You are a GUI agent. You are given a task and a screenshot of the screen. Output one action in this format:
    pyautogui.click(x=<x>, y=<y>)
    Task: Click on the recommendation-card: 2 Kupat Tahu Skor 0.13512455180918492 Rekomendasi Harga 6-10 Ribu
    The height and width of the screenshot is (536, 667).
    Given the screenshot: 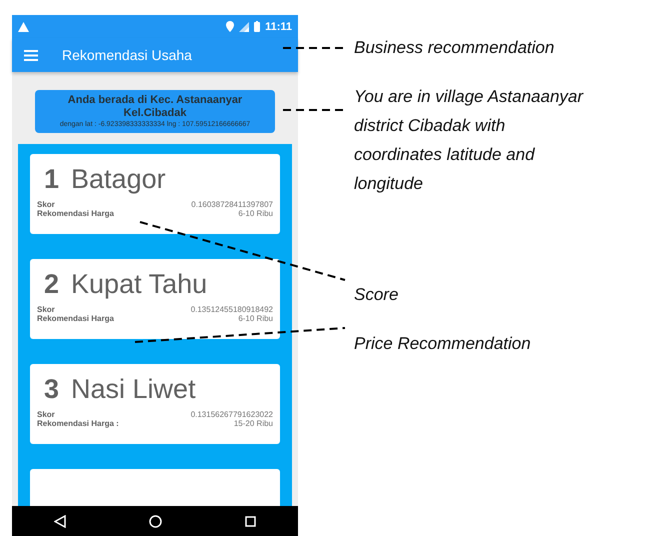 What is the action you would take?
    pyautogui.click(x=155, y=299)
    